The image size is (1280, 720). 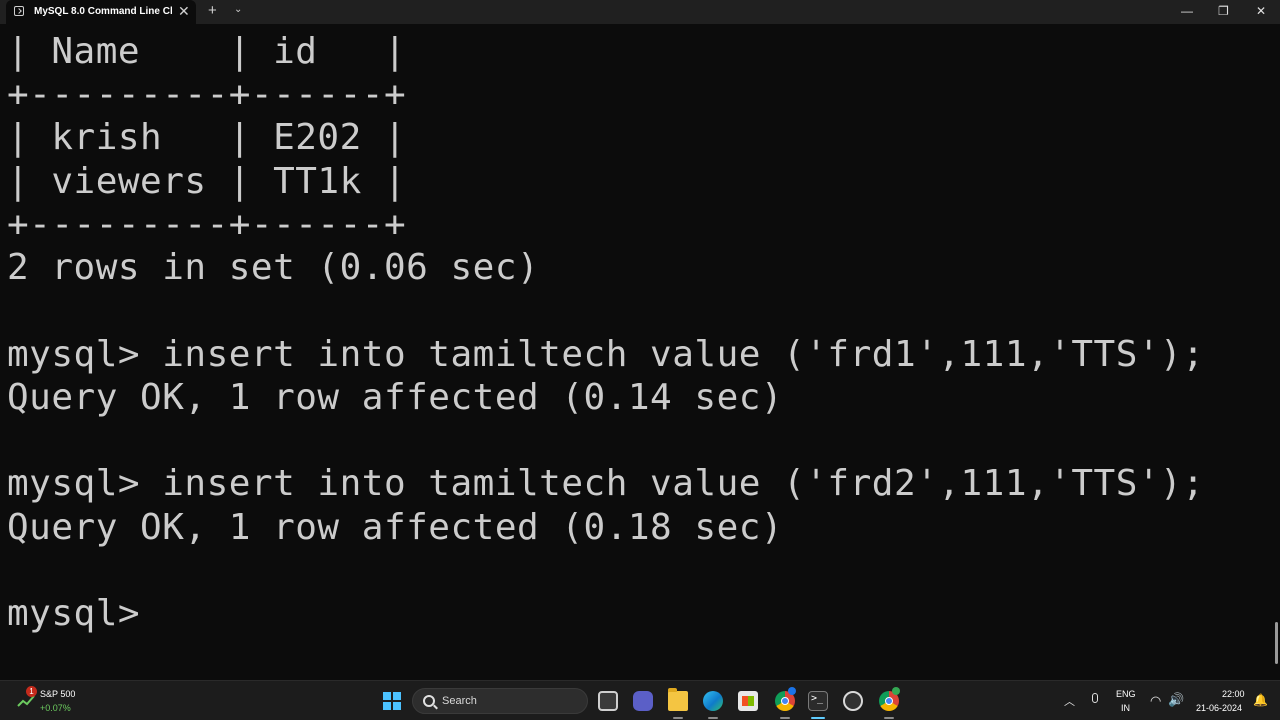 I want to click on terminal-tab: MySQL 8.0 Command Line Cli ✕, so click(x=101, y=12).